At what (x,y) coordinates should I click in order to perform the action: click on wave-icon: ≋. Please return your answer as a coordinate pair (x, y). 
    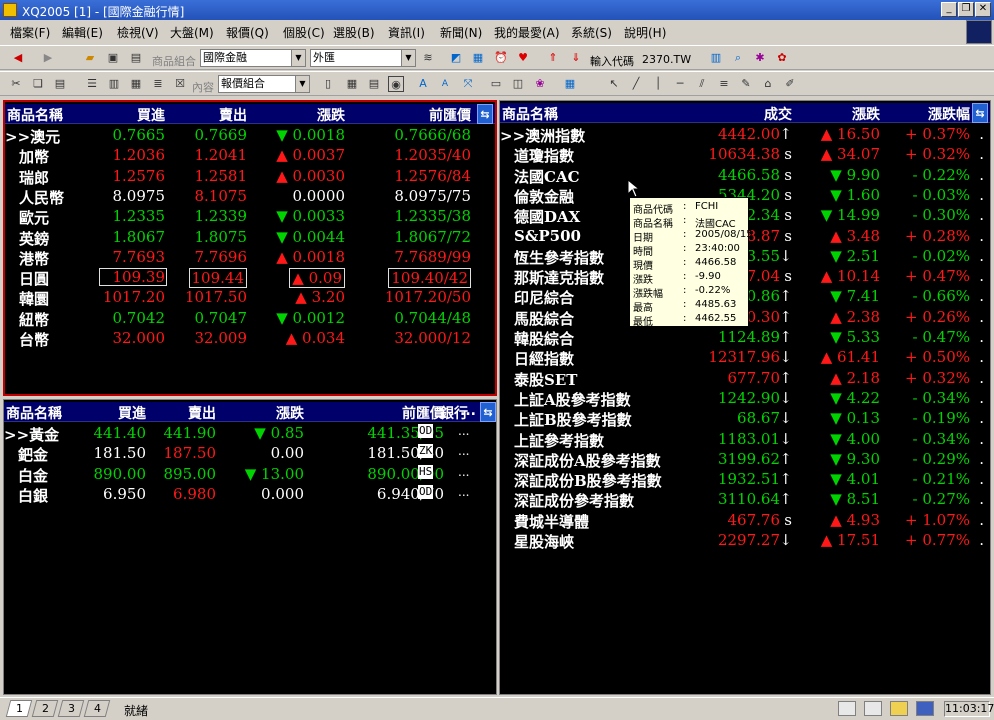
    Looking at the image, I should click on (428, 58).